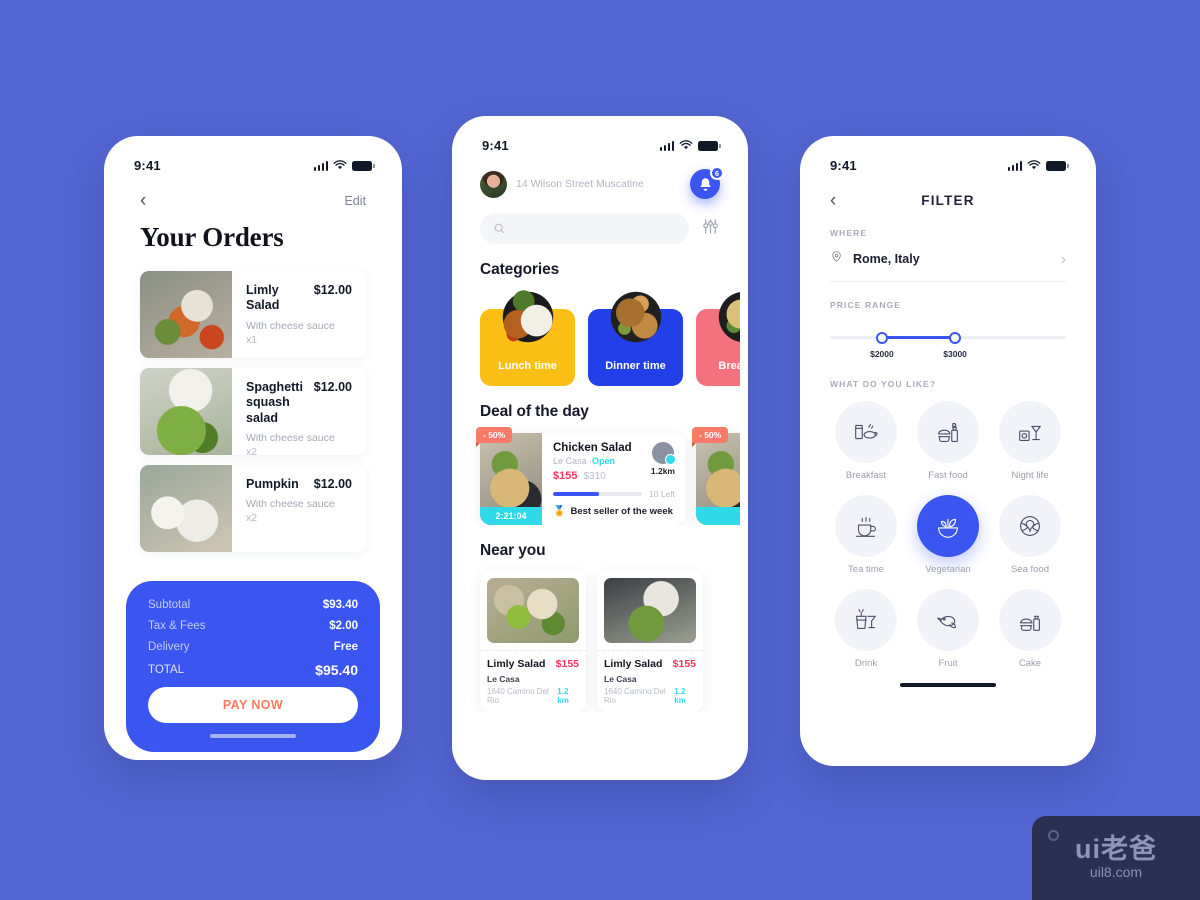 The height and width of the screenshot is (900, 1200). Describe the element at coordinates (355, 201) in the screenshot. I see `edit-button: Edit` at that location.